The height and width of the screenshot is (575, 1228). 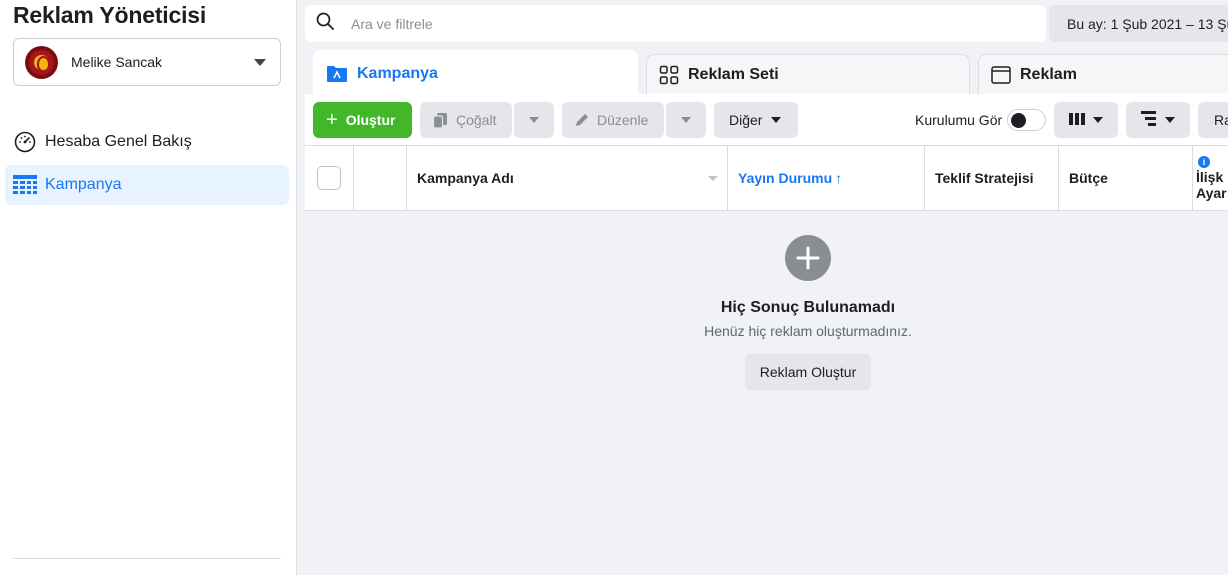 I want to click on tab-ad: Reklam, so click(x=1103, y=74).